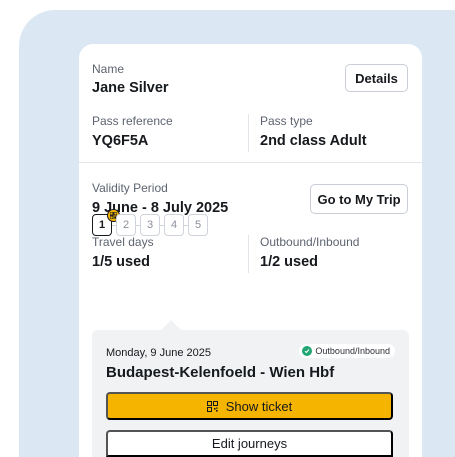 This screenshot has width=455, height=457. Describe the element at coordinates (212, 406) in the screenshot. I see `qr-code-icon` at that location.